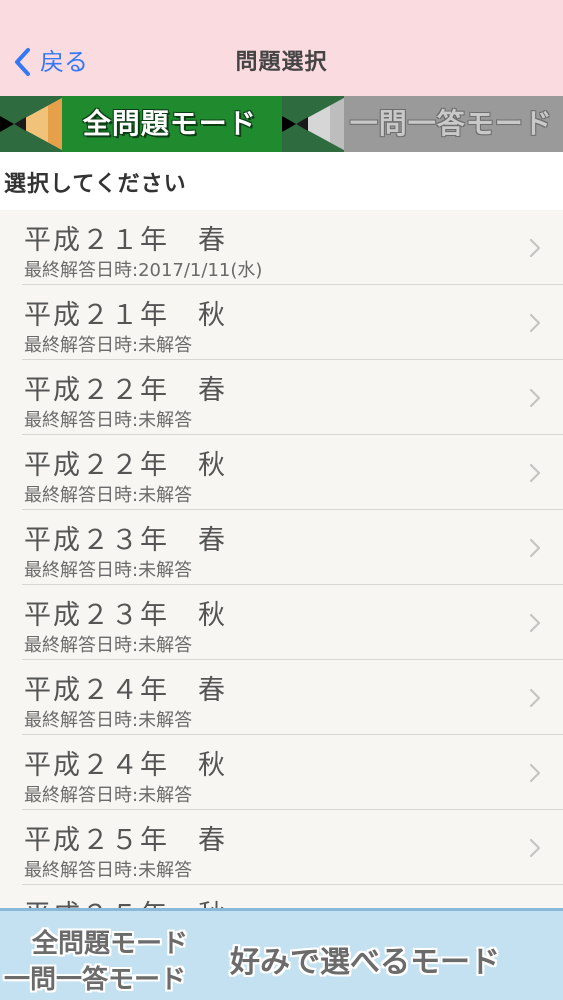 This screenshot has height=1000, width=563. Describe the element at coordinates (281, 247) in the screenshot. I see `list-item: 平成２１年 春 最終解答日時:2017/1/11(水)` at that location.